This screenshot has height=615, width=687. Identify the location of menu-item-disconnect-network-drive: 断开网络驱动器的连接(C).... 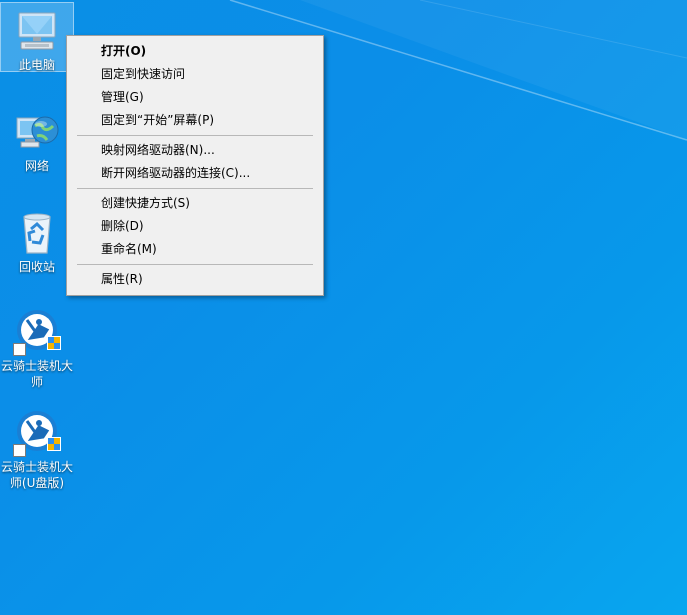
(195, 173).